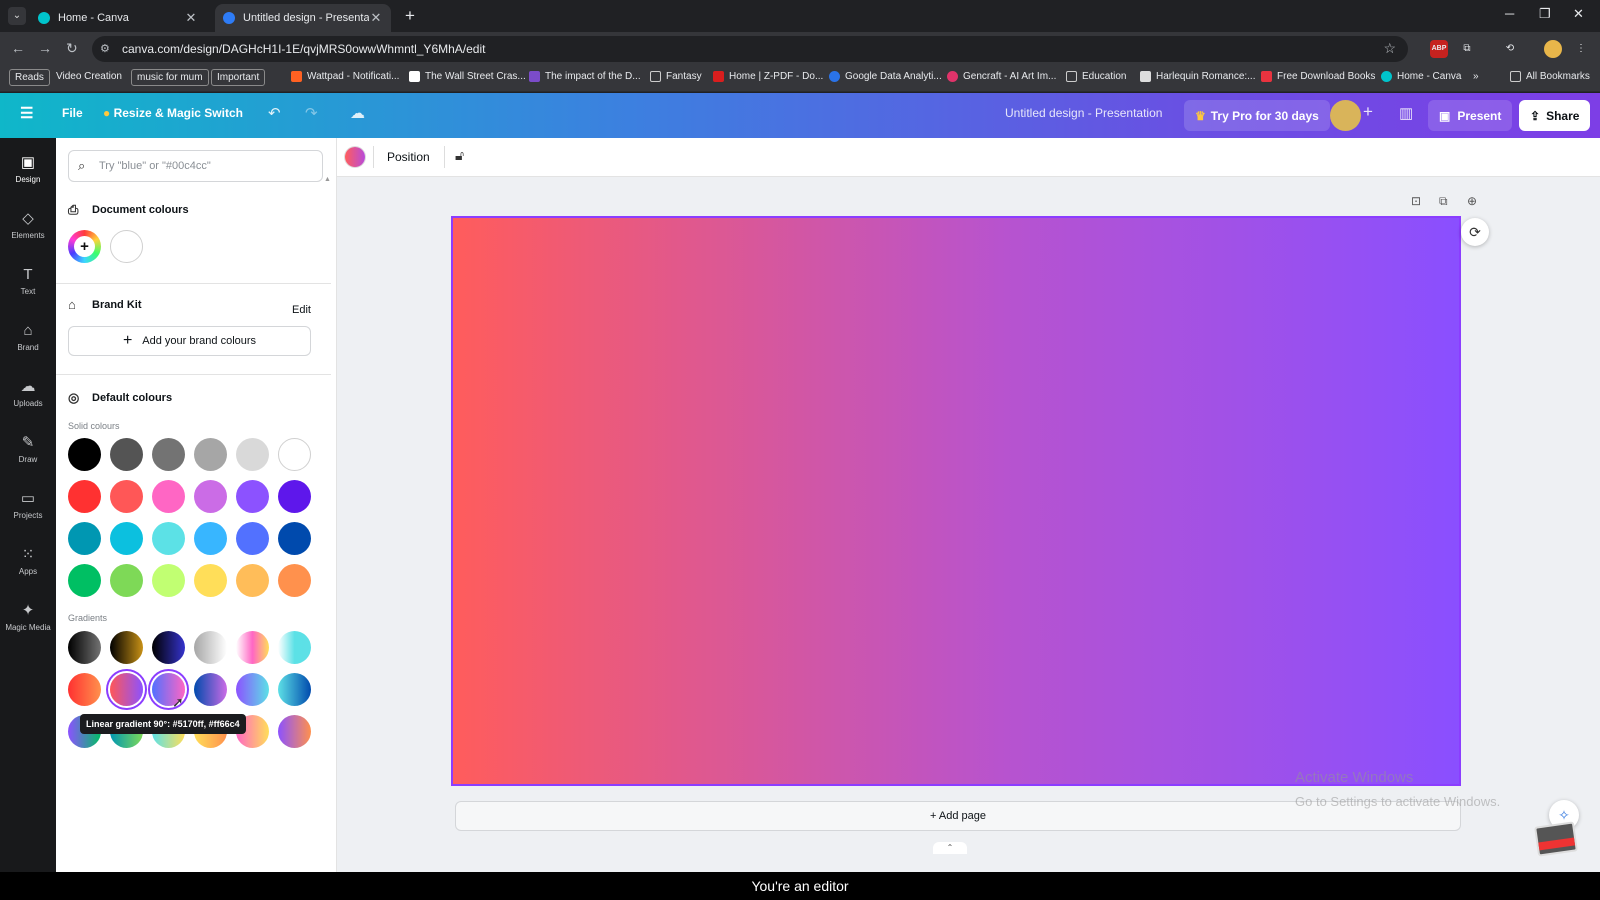 The height and width of the screenshot is (900, 1600). I want to click on rail-uploads: ☁ Uploads, so click(28, 398).